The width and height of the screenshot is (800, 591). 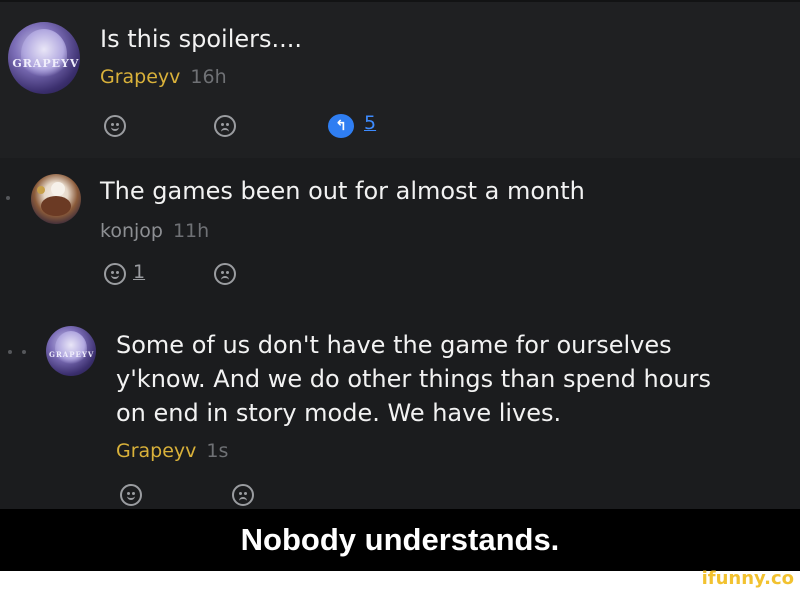 I want to click on comment-meta: konjop 11h, so click(x=154, y=231).